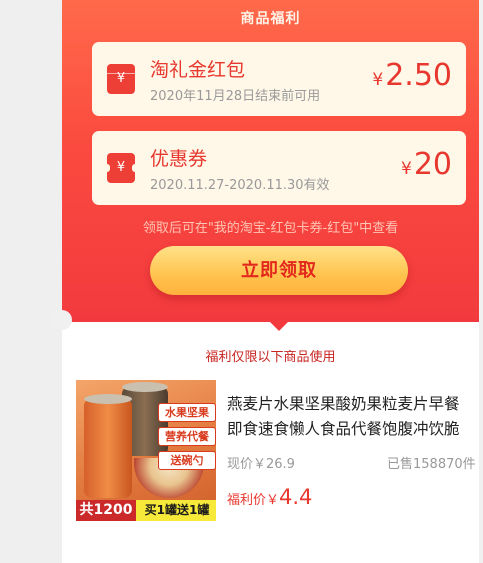 This screenshot has width=483, height=563. What do you see at coordinates (279, 168) in the screenshot?
I see `coupon-card: ¥ 优惠券 2020.11.27-2020.11.30有效 ¥20` at bounding box center [279, 168].